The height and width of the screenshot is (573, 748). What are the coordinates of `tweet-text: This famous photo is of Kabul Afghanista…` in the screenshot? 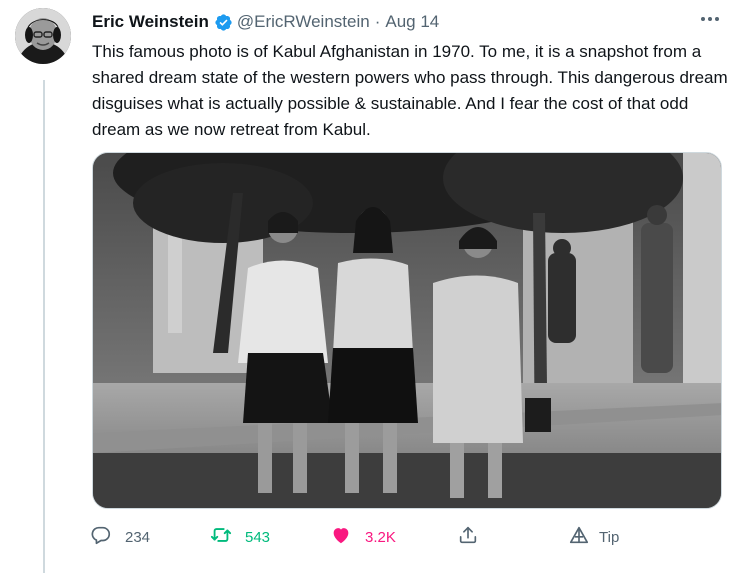 It's located at (410, 90).